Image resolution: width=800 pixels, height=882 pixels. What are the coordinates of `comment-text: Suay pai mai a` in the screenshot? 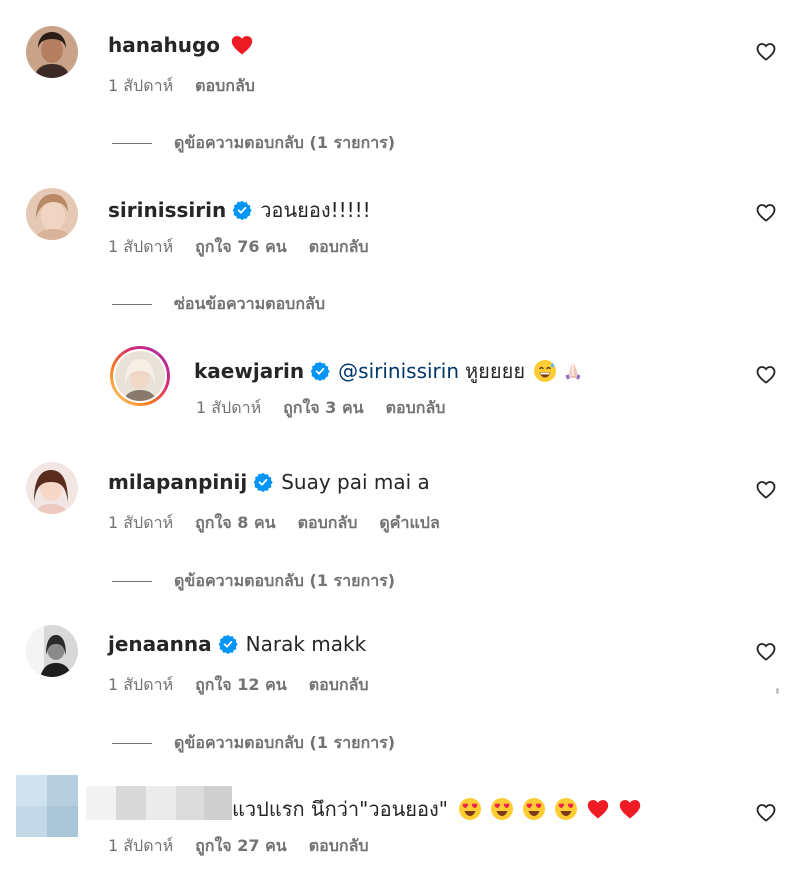 It's located at (355, 482).